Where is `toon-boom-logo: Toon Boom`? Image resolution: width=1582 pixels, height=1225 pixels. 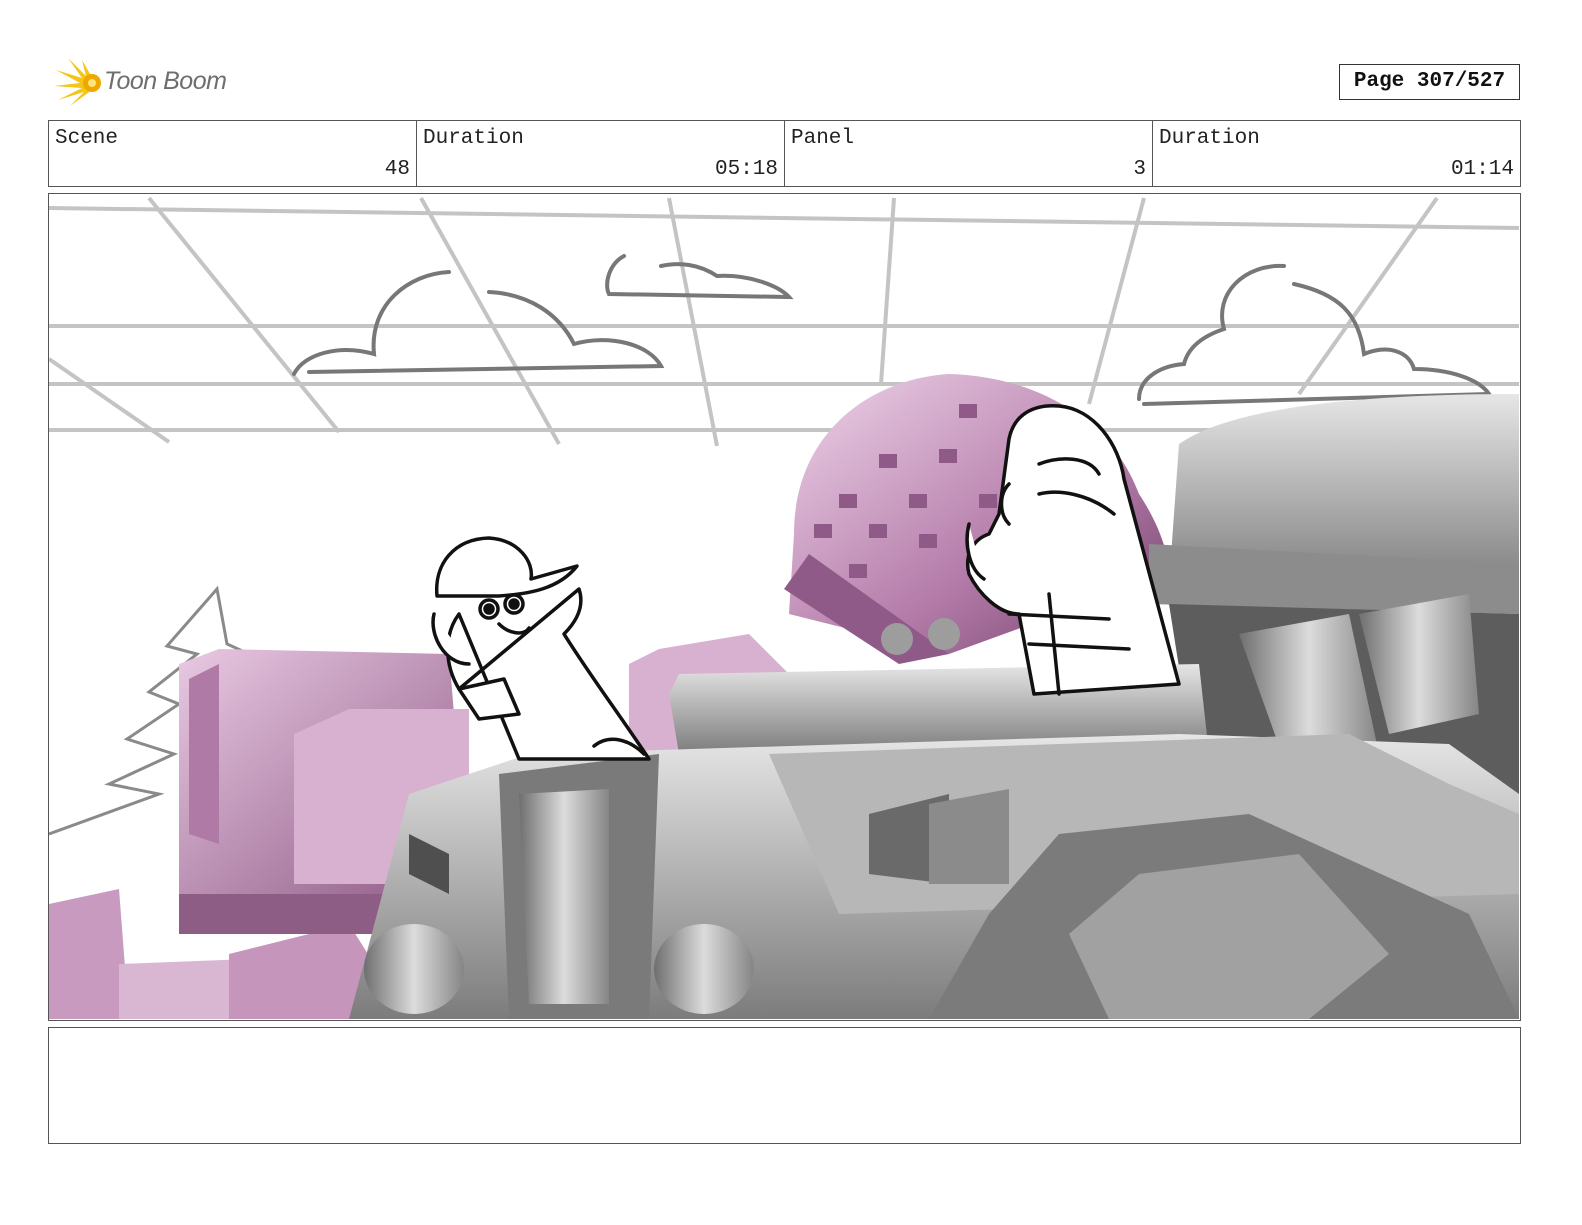 toon-boom-logo: Toon Boom is located at coordinates (152, 83).